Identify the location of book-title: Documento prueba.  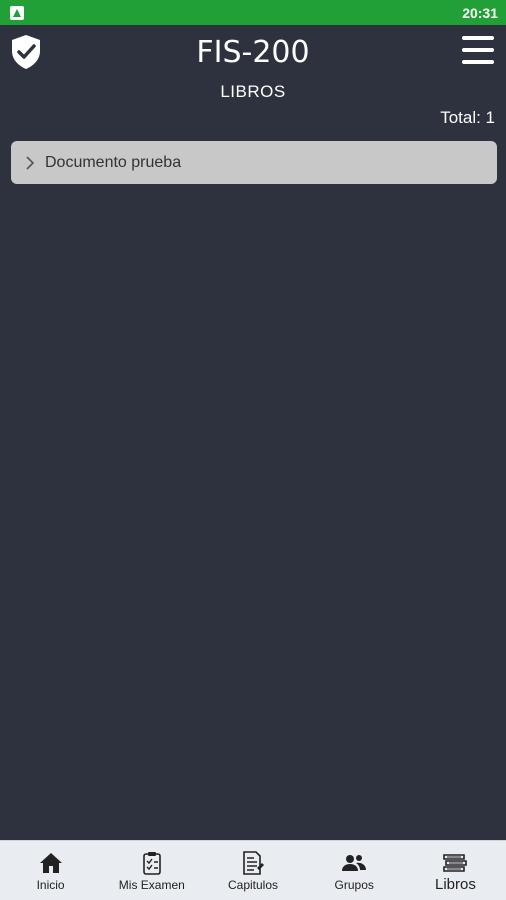
(113, 162).